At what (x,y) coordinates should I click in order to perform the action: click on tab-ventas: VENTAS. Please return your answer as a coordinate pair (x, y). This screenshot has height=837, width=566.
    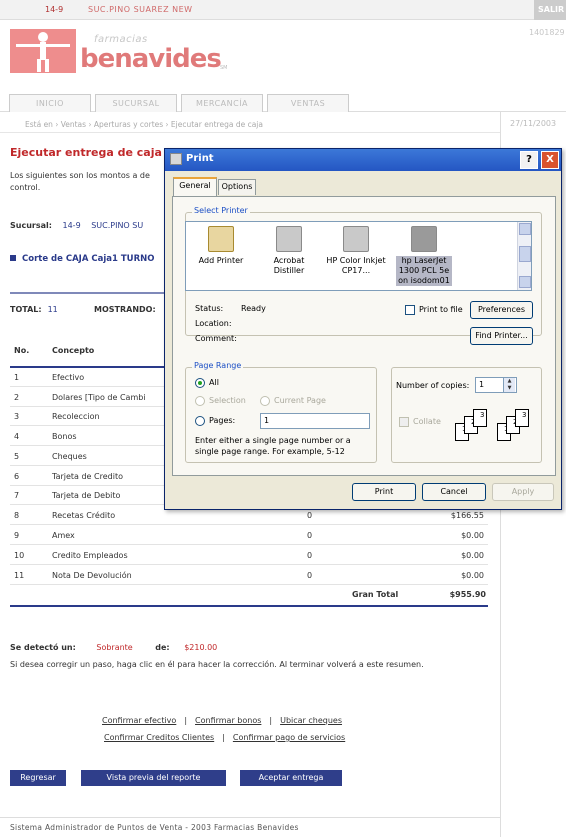
    Looking at the image, I should click on (308, 103).